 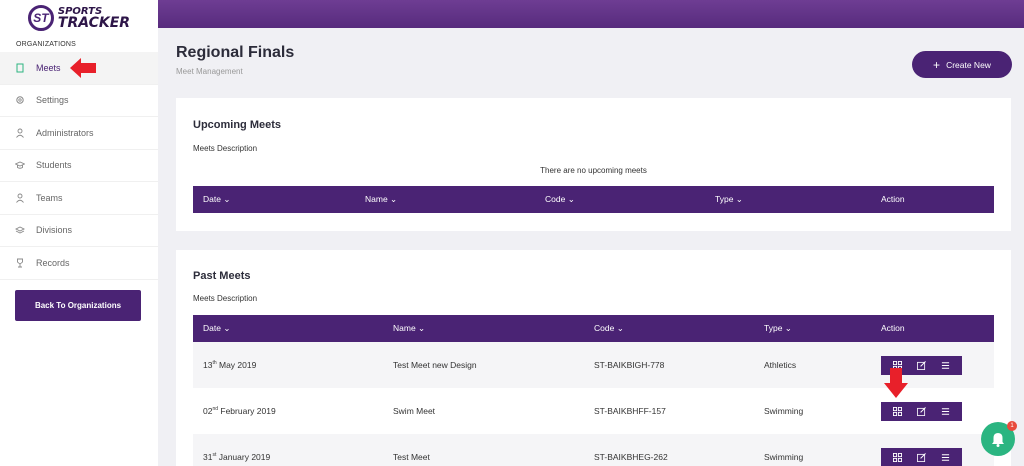 I want to click on top-bar, so click(x=591, y=14).